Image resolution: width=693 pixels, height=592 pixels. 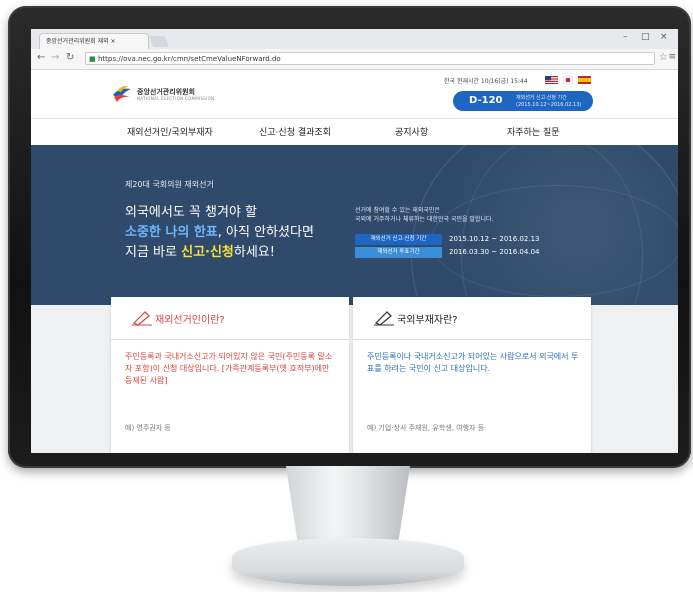 What do you see at coordinates (398, 239) in the screenshot?
I see `period-label: 재외선거 신고·신청 기간` at bounding box center [398, 239].